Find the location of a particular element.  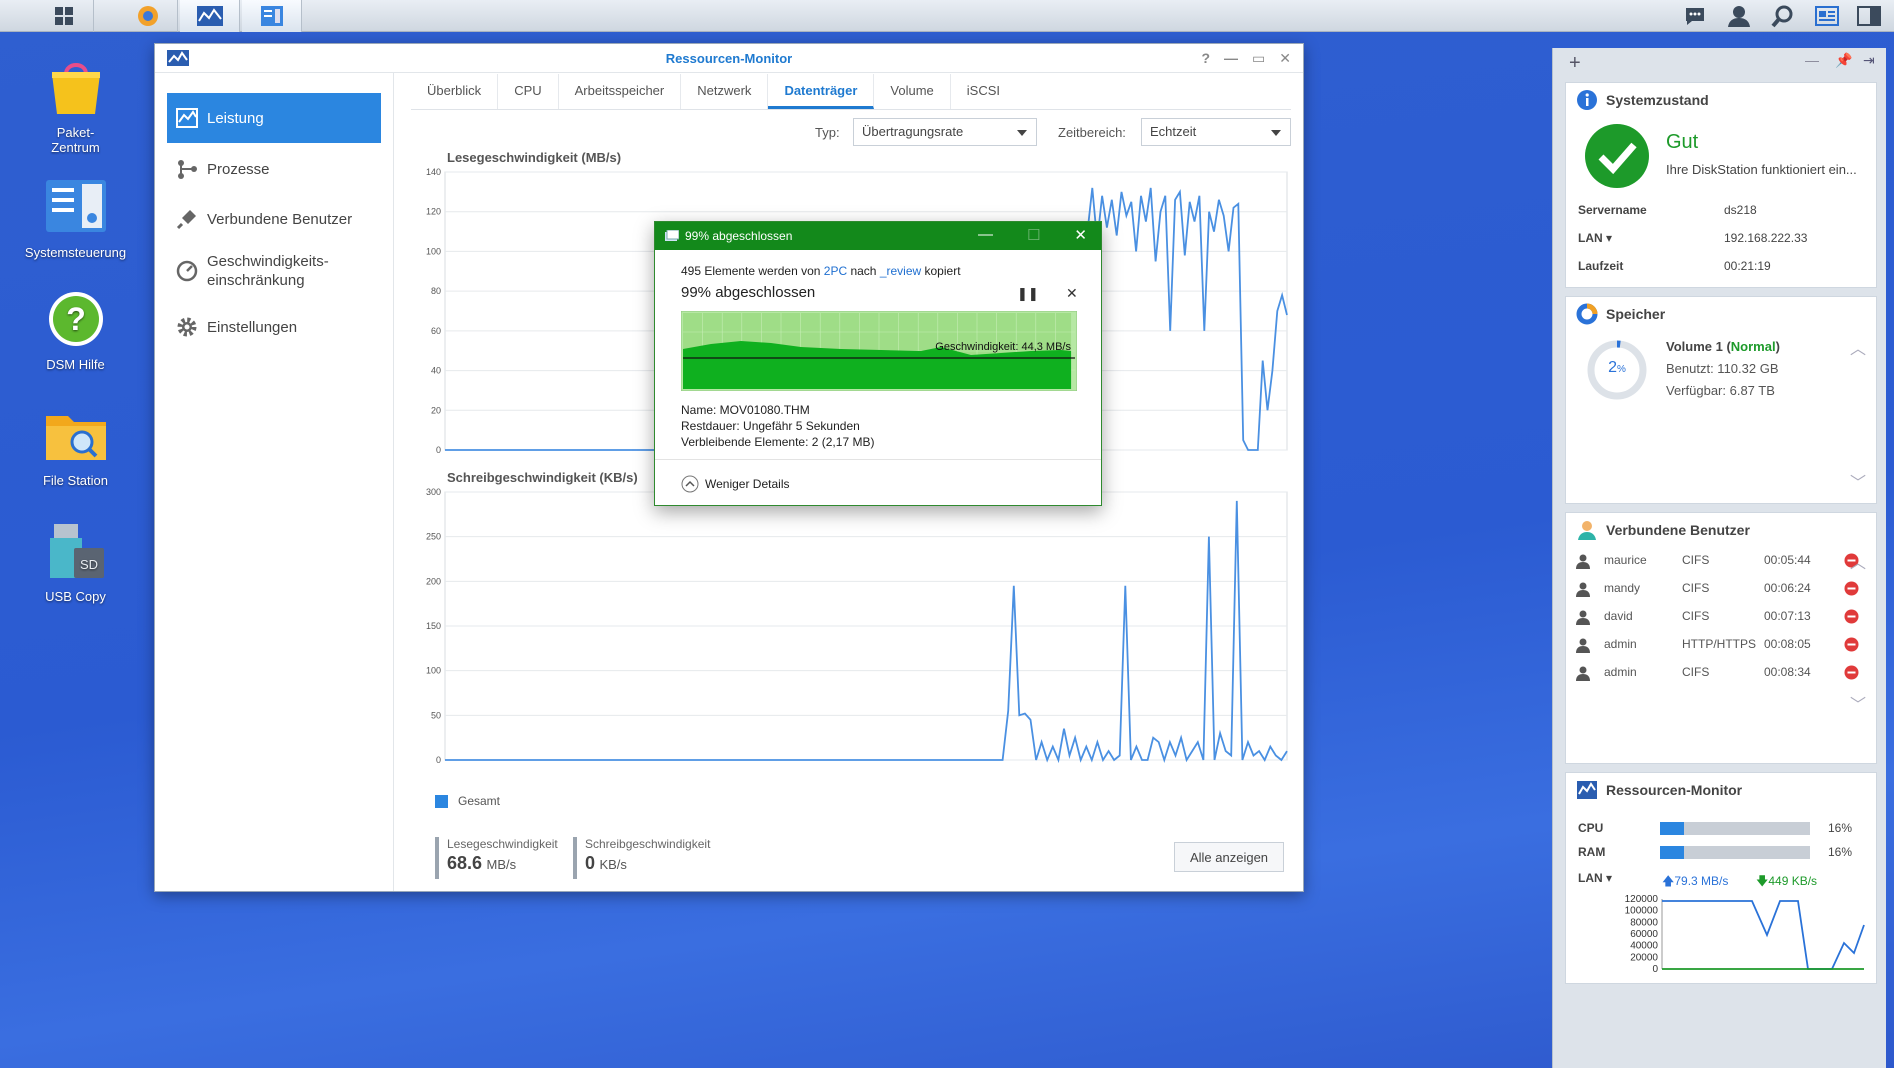

tab-iscsi: iSCSI is located at coordinates (983, 91).